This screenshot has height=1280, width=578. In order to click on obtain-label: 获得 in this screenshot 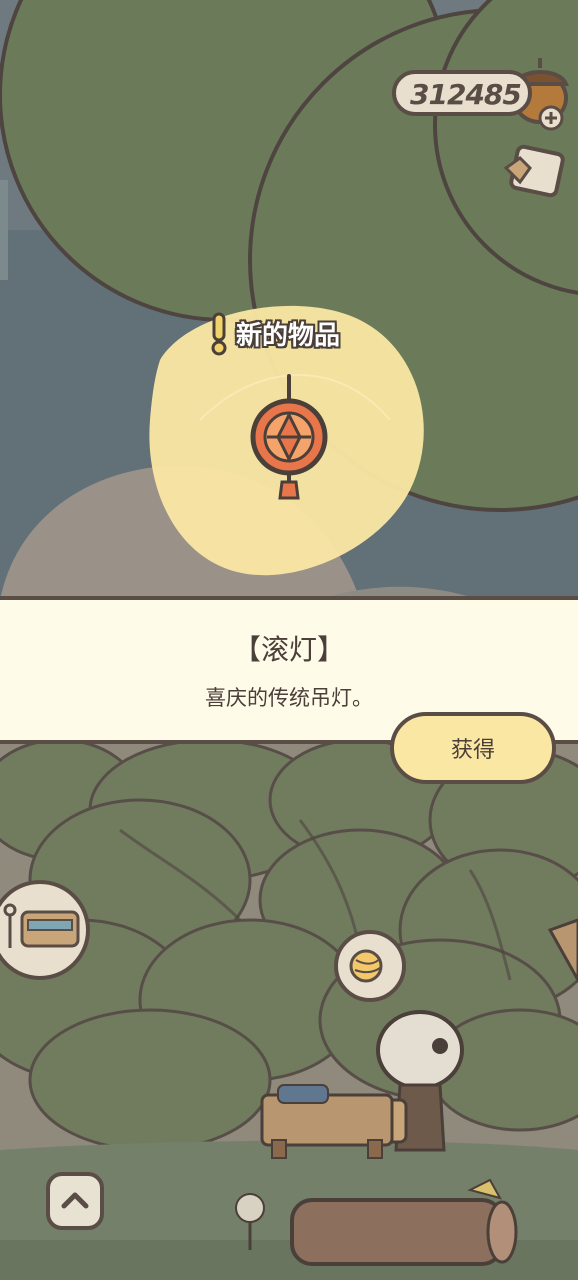, I will do `click(472, 750)`.